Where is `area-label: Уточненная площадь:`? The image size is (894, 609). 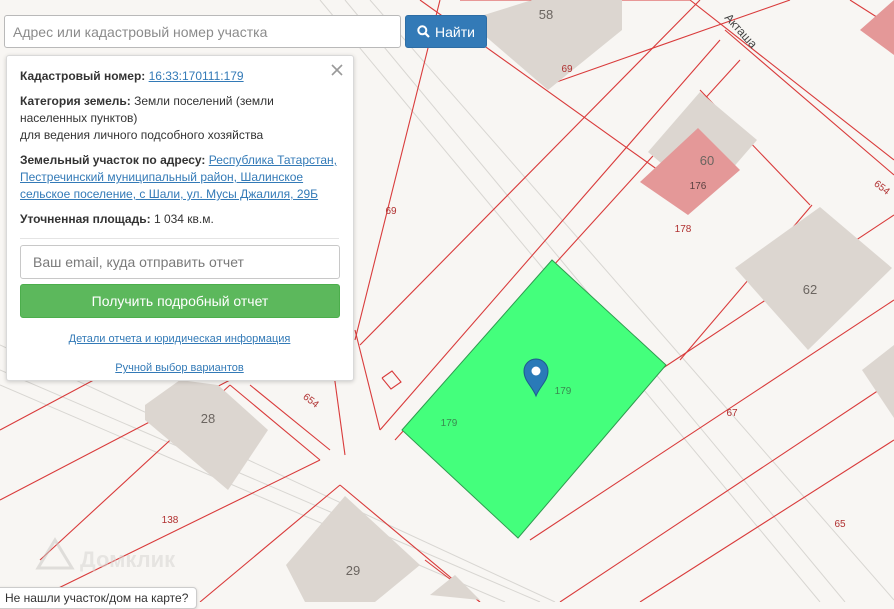
area-label: Уточненная площадь: is located at coordinates (85, 219).